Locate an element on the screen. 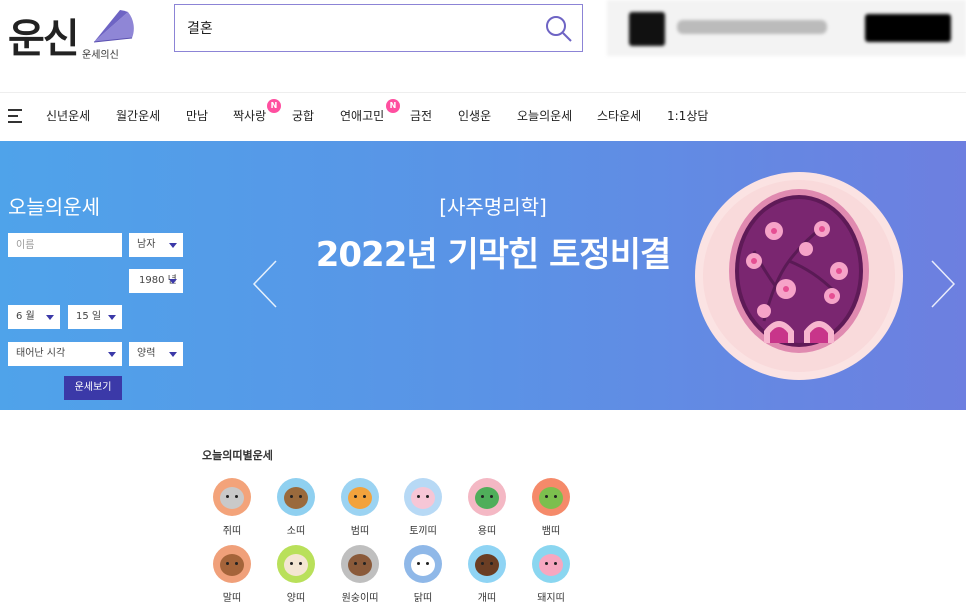 The width and height of the screenshot is (966, 611). zodiac-item: 말띠 is located at coordinates (232, 574).